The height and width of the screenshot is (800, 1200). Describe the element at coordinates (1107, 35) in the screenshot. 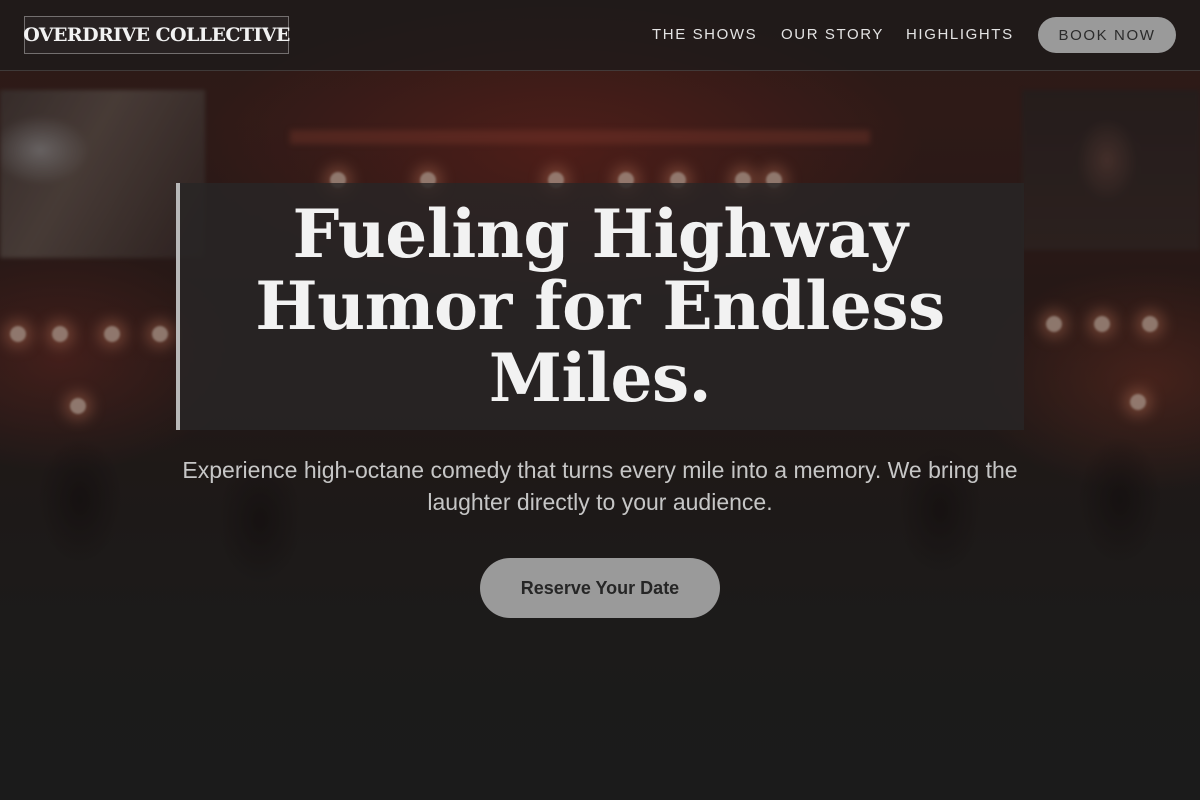

I see `book-now-button: BOOK NOW` at that location.